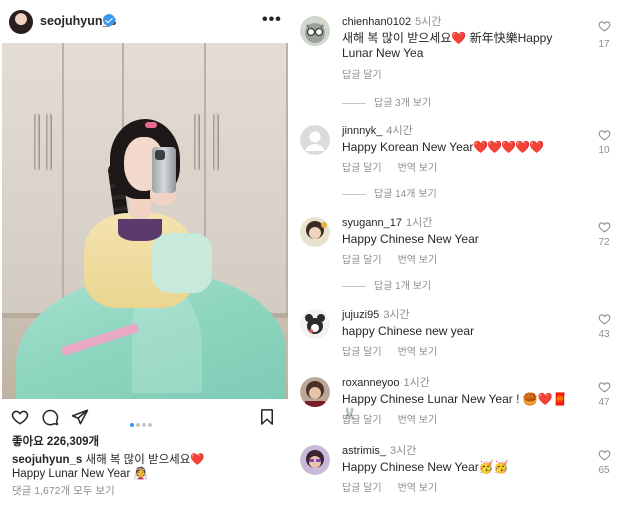 This screenshot has height=510, width=630. Describe the element at coordinates (140, 474) in the screenshot. I see `bride-emoji: 👰` at that location.